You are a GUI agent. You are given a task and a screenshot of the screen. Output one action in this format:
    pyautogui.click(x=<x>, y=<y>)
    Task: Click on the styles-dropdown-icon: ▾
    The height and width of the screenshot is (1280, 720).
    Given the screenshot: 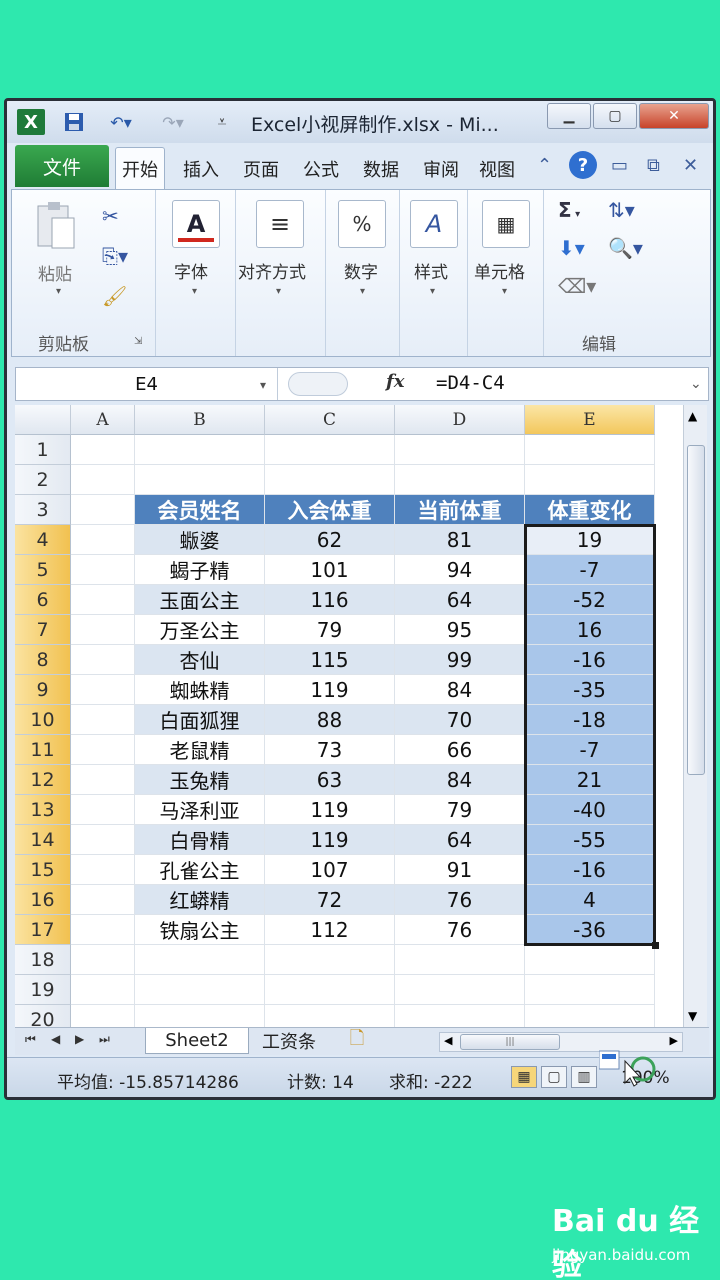 What is the action you would take?
    pyautogui.click(x=432, y=291)
    